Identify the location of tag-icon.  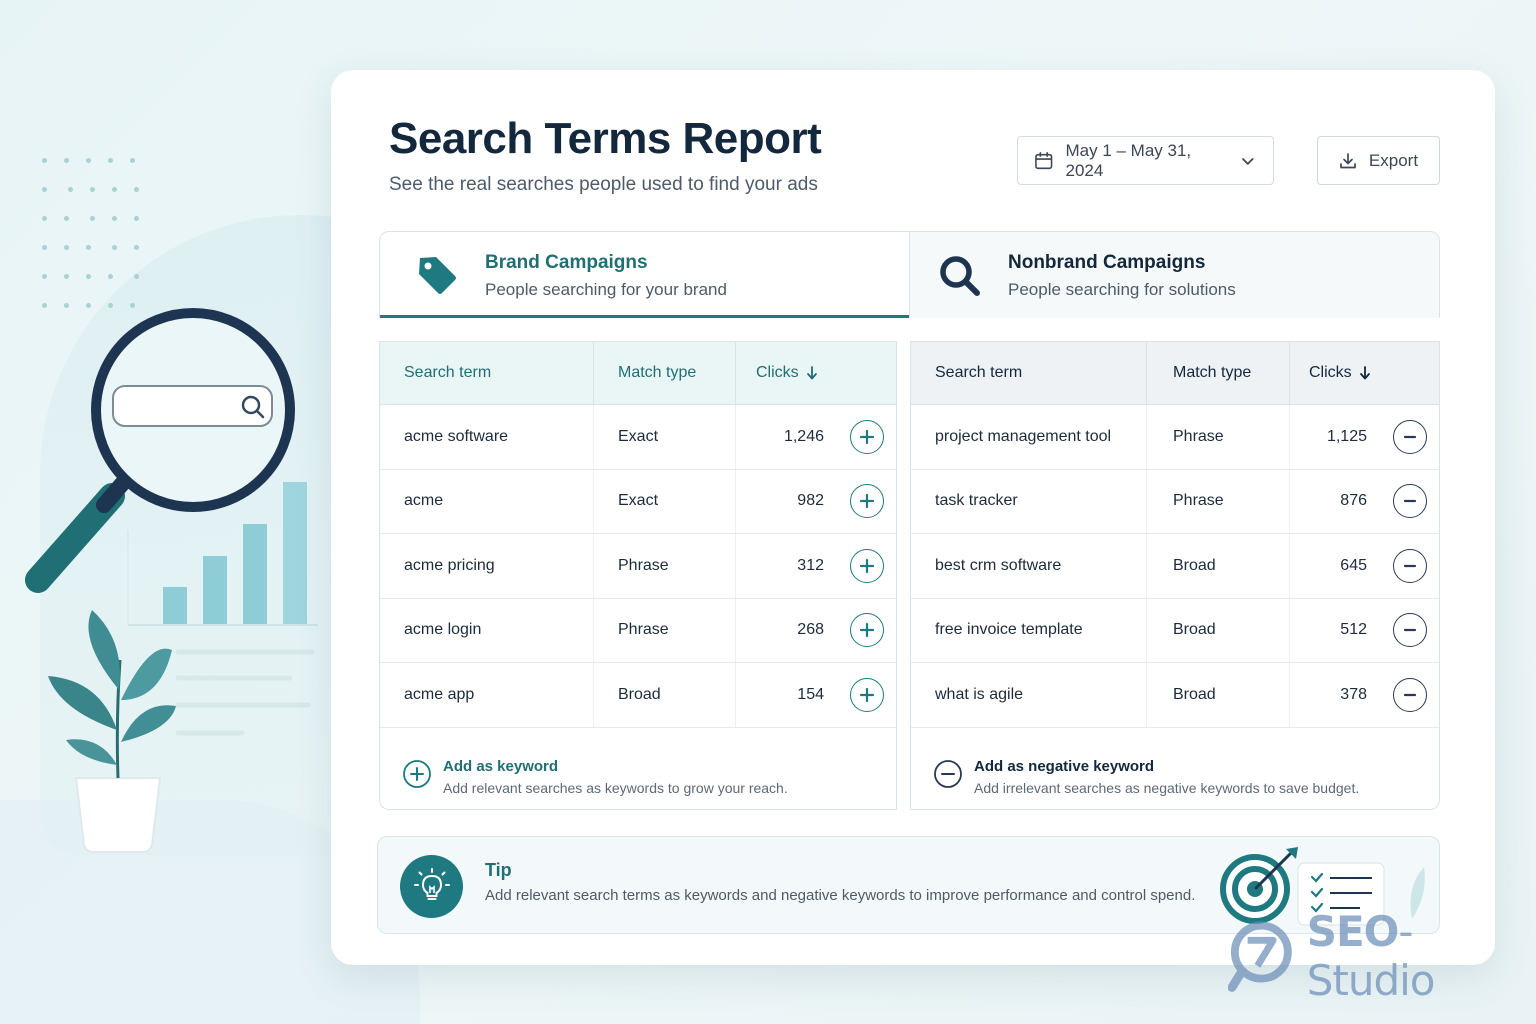
(437, 275).